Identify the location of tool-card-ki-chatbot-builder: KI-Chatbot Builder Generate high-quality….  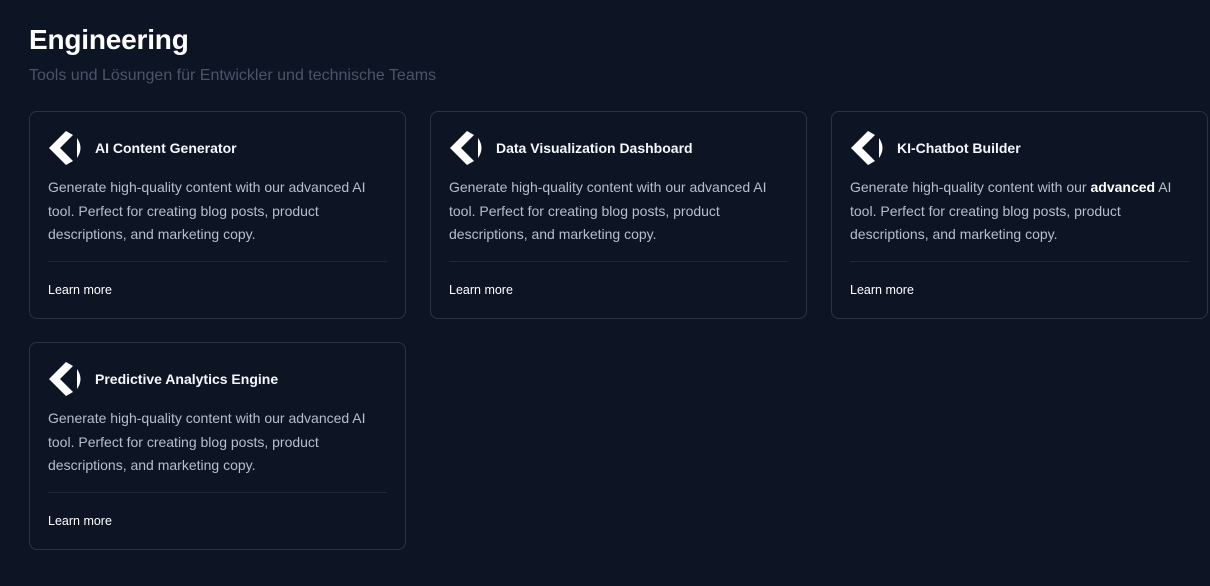
(1019, 215).